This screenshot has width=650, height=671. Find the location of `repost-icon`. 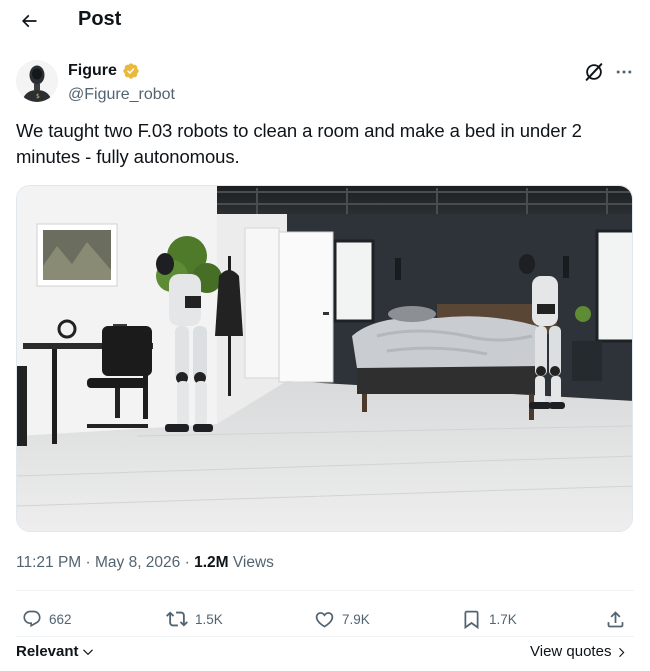

repost-icon is located at coordinates (177, 619).